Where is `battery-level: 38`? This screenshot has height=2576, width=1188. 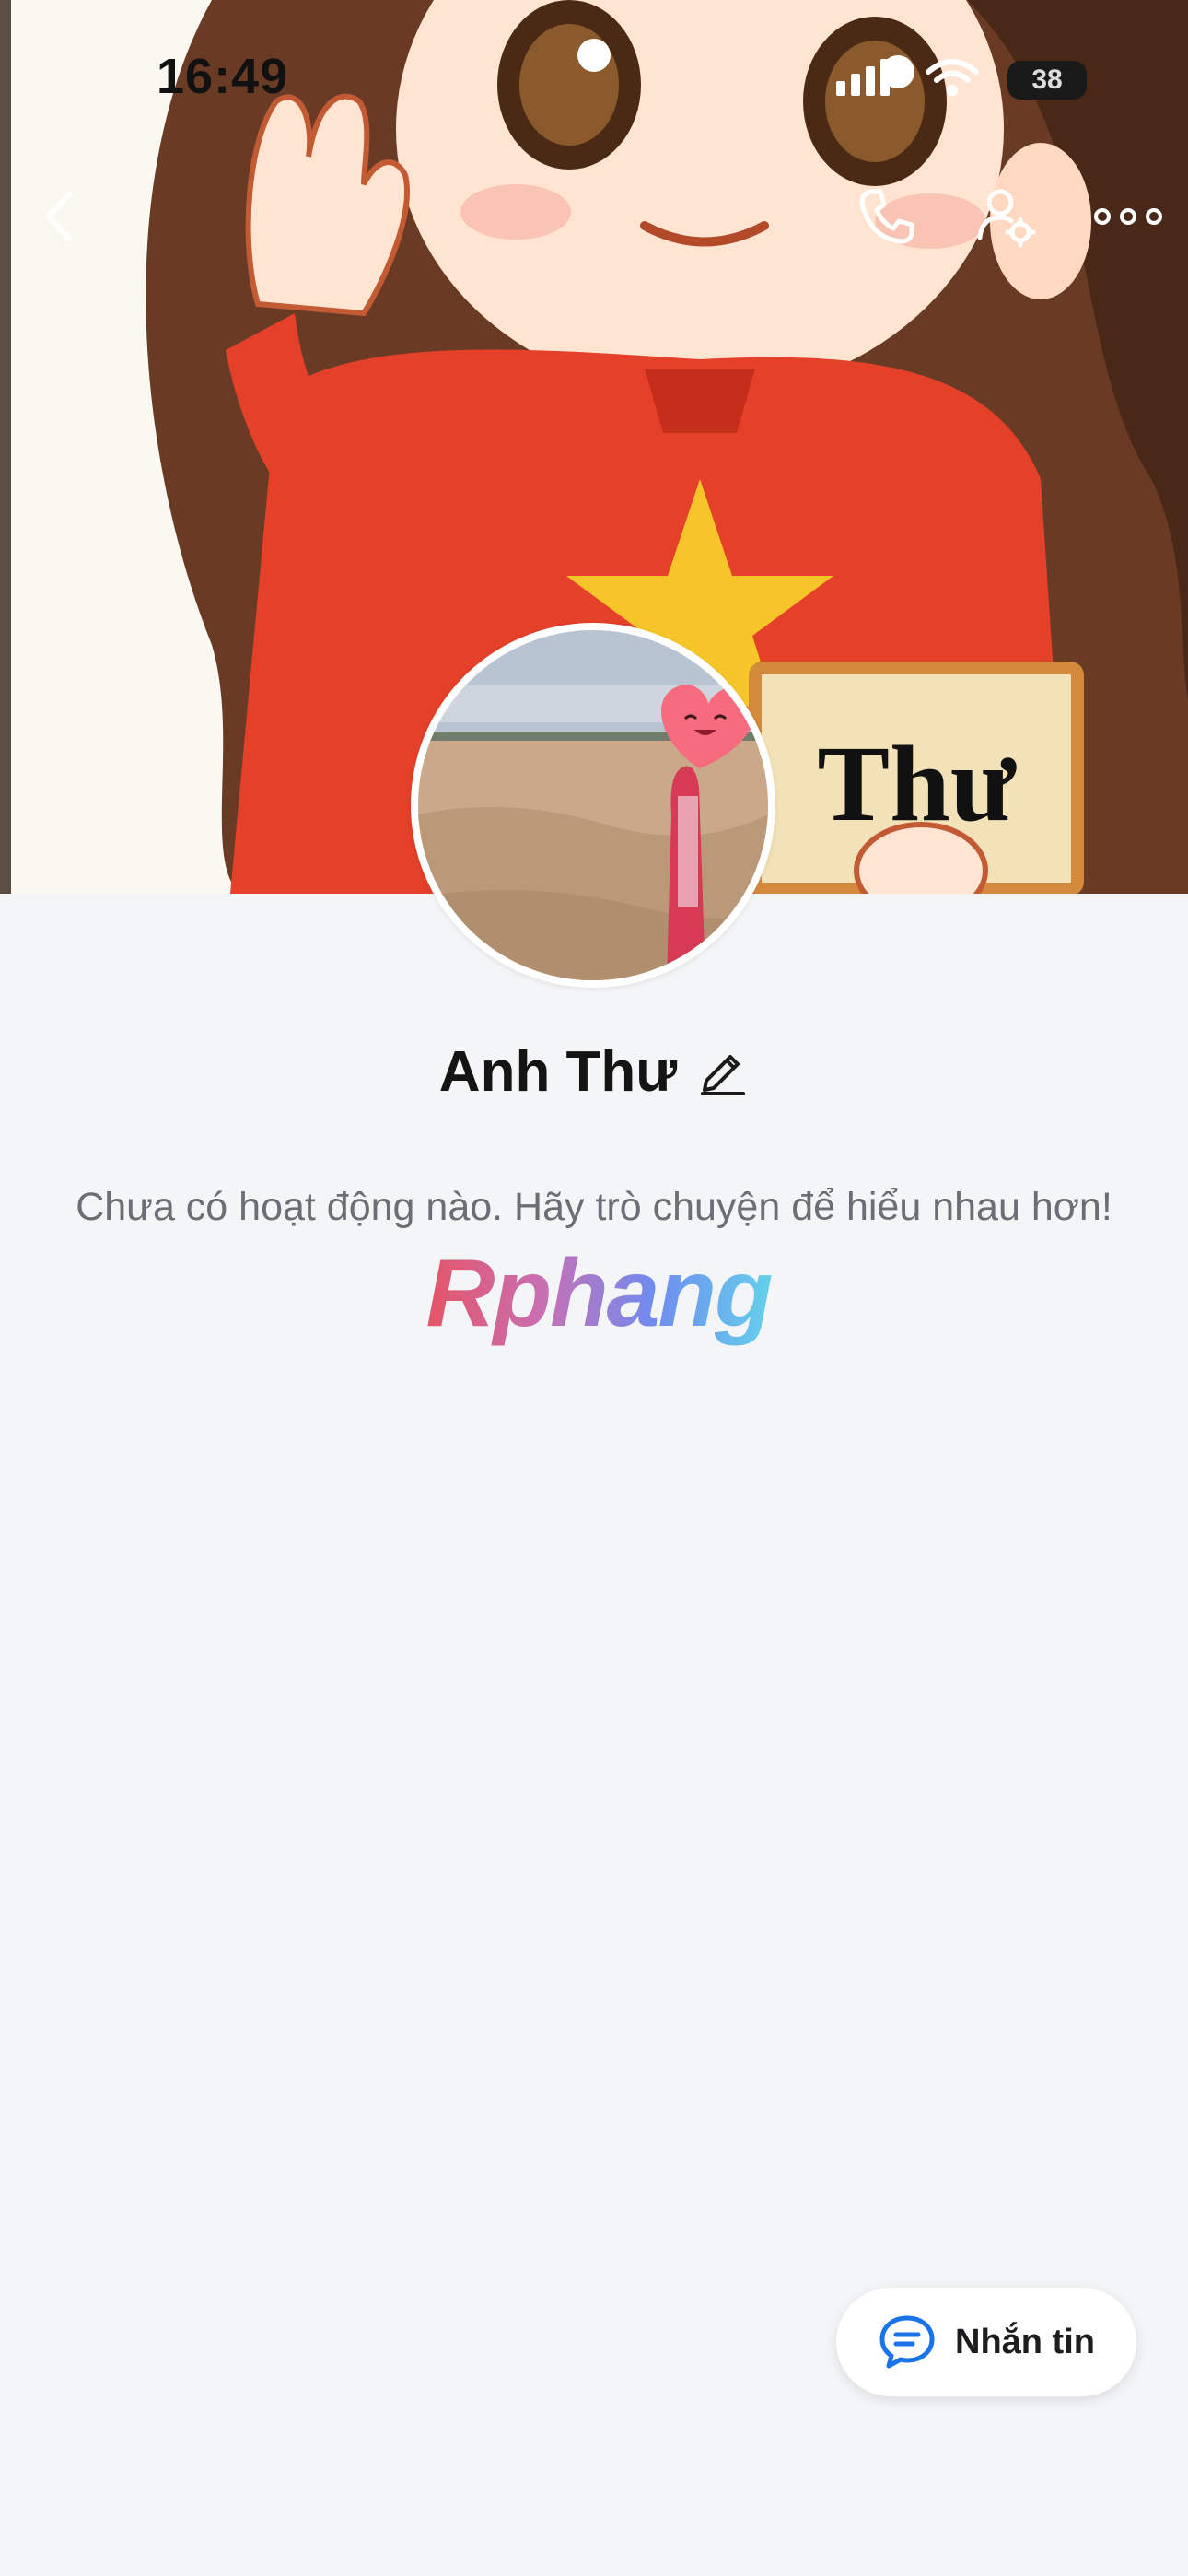 battery-level: 38 is located at coordinates (1047, 79).